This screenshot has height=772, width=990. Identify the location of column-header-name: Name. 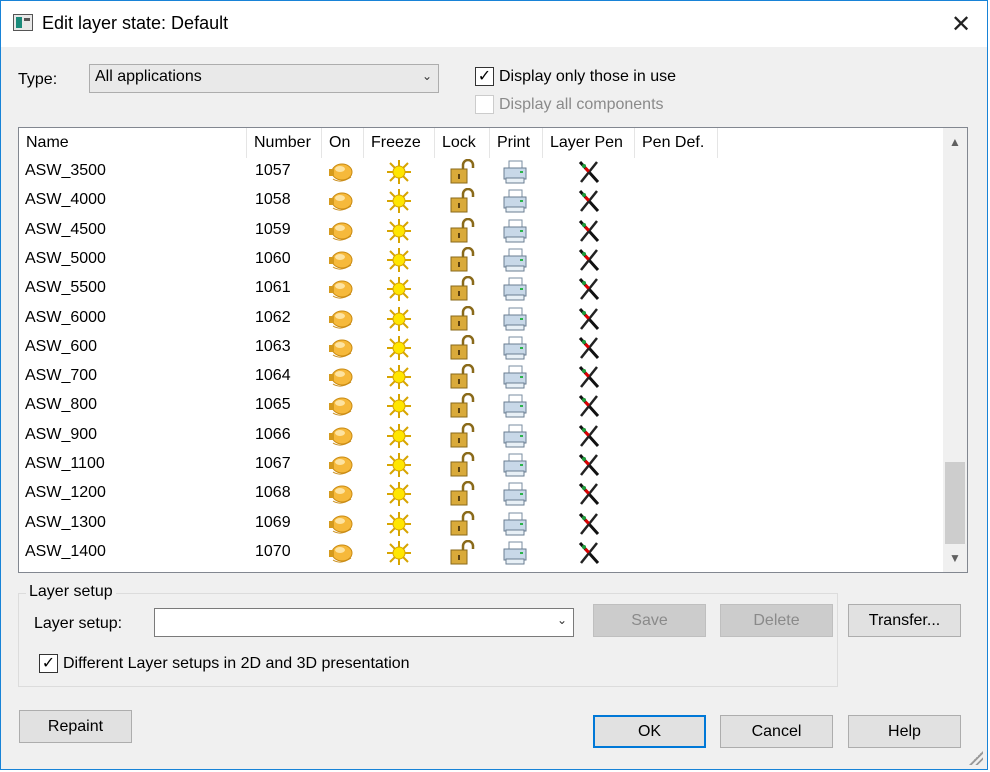
(133, 143).